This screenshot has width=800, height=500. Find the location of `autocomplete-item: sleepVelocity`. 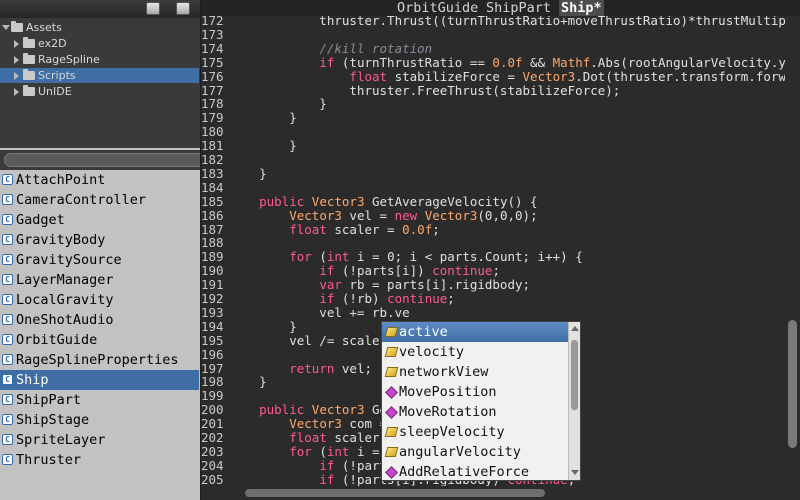

autocomplete-item: sleepVelocity is located at coordinates (475, 432).